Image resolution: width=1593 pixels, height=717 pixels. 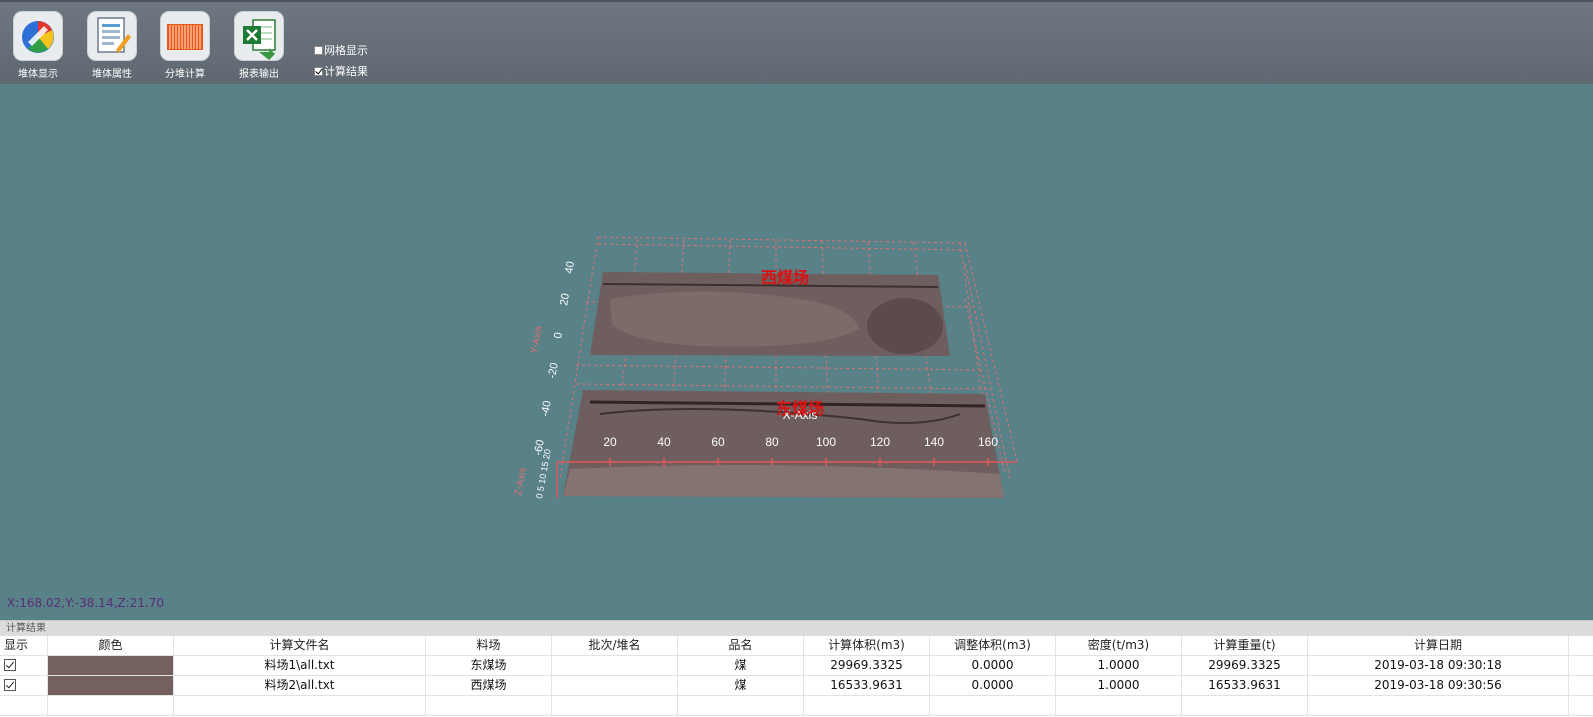 I want to click on pile-properties-label: 堆体属性, so click(x=112, y=74).